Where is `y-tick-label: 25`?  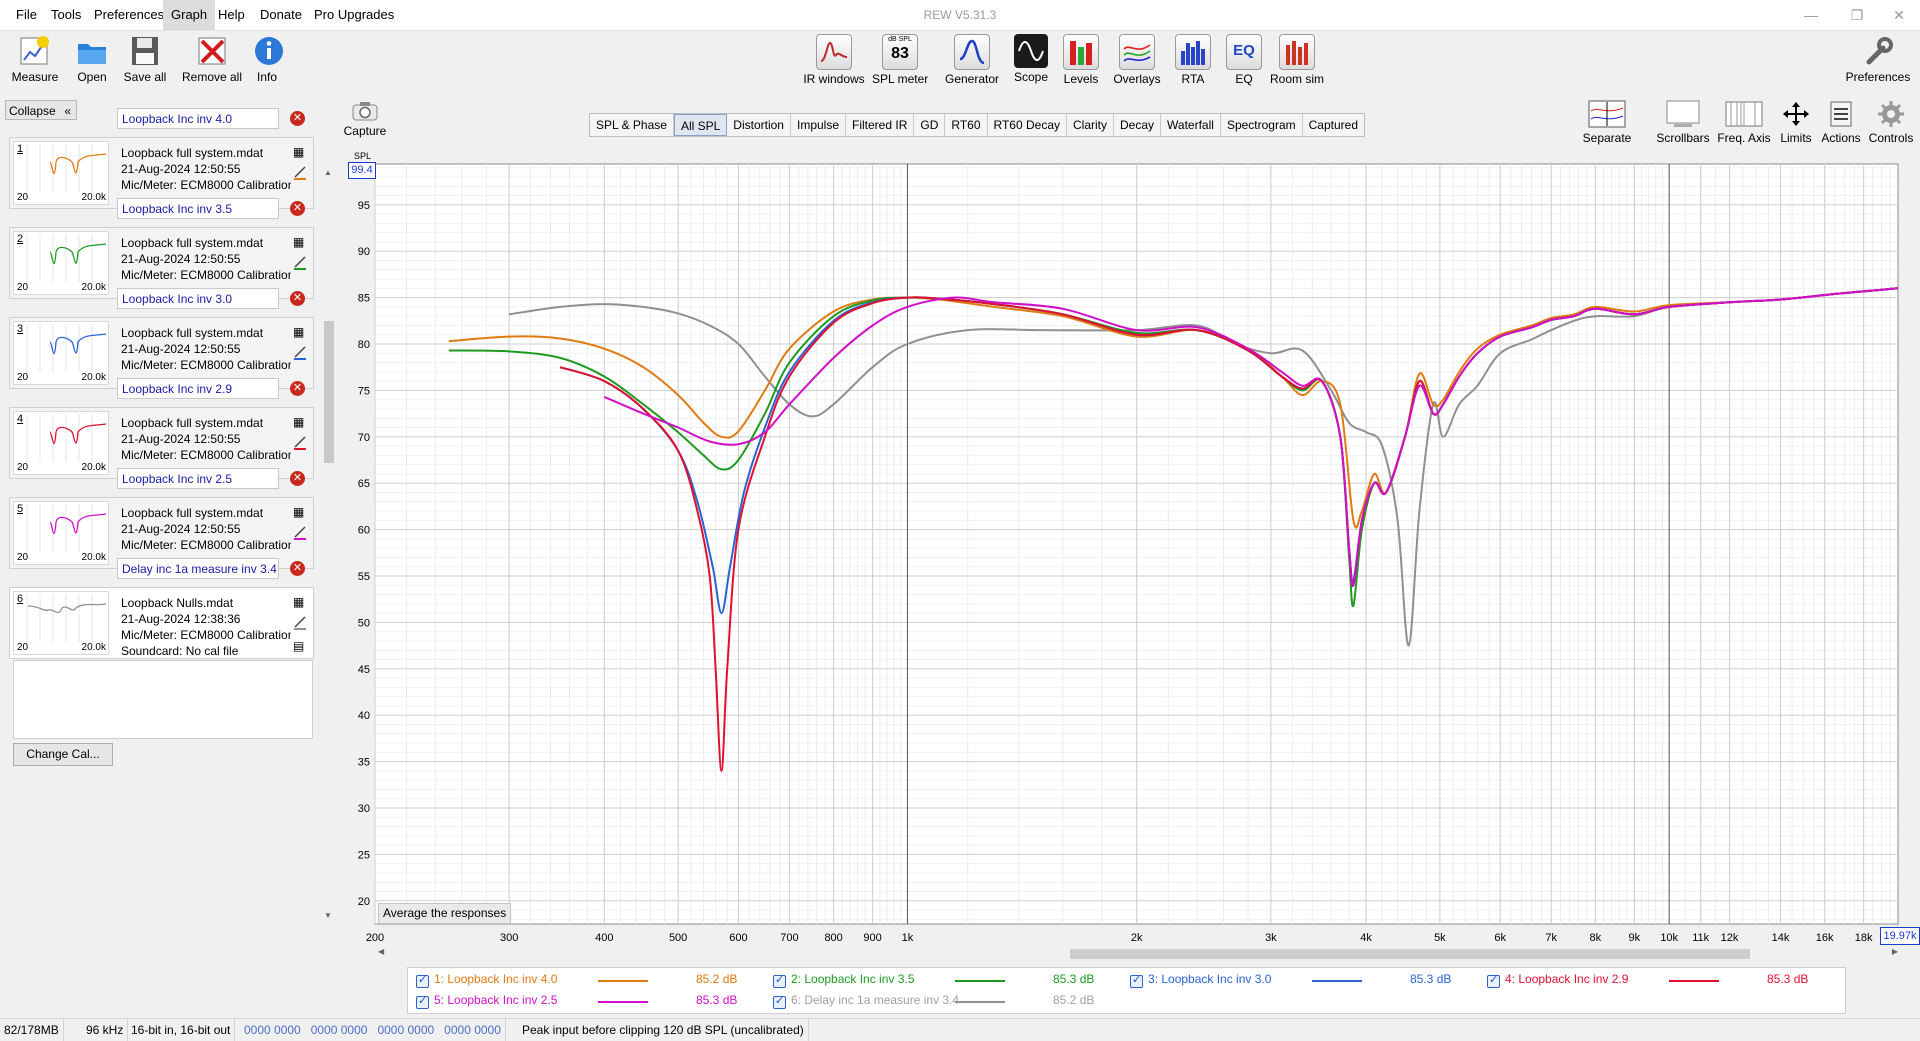 y-tick-label: 25 is located at coordinates (364, 855).